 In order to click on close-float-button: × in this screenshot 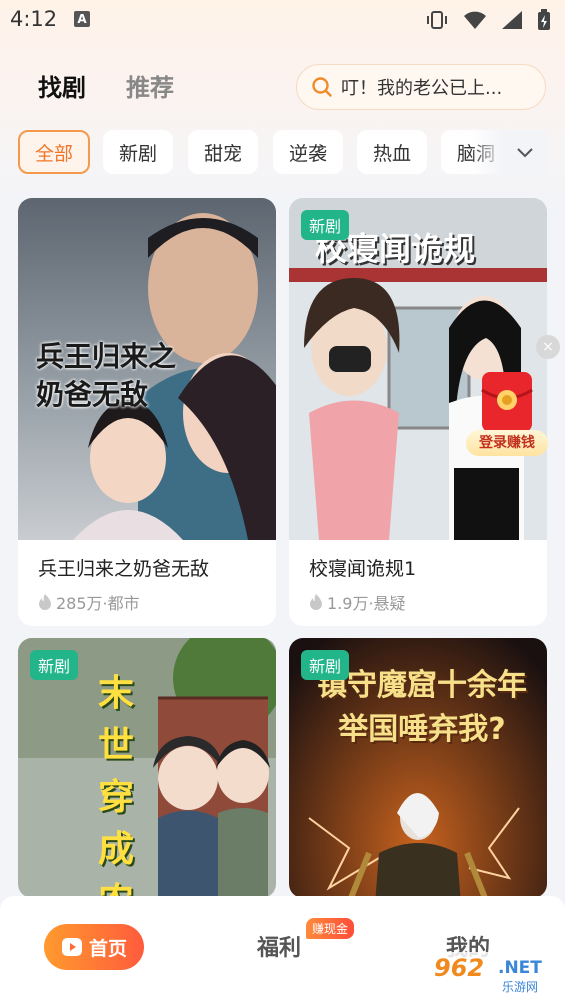, I will do `click(548, 347)`.